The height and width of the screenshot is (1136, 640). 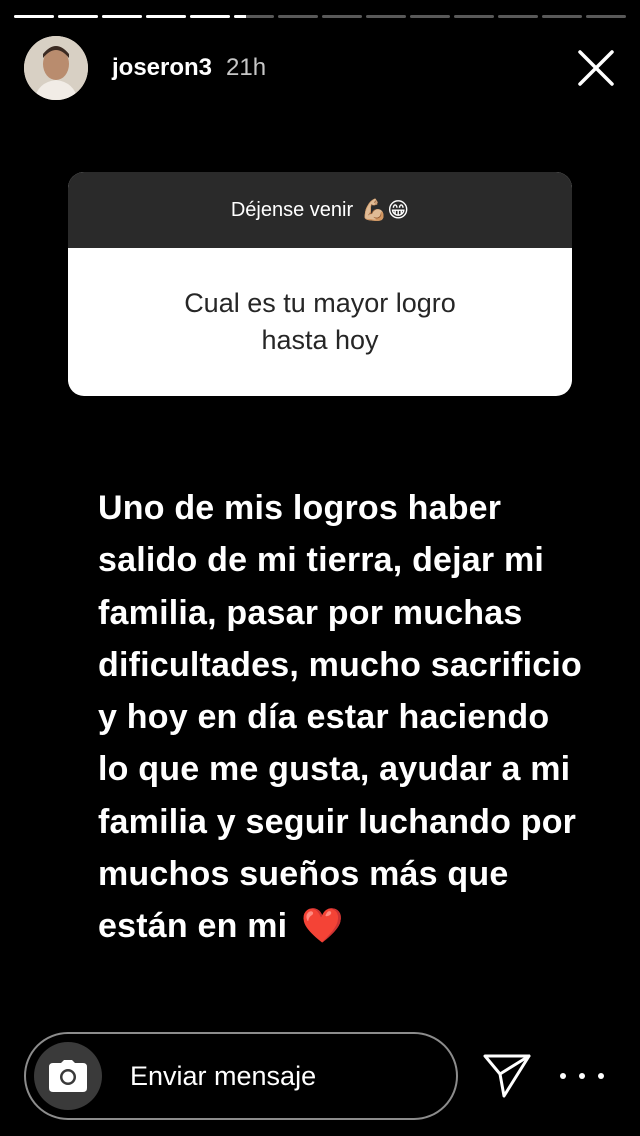 I want to click on close-icon, so click(x=596, y=68).